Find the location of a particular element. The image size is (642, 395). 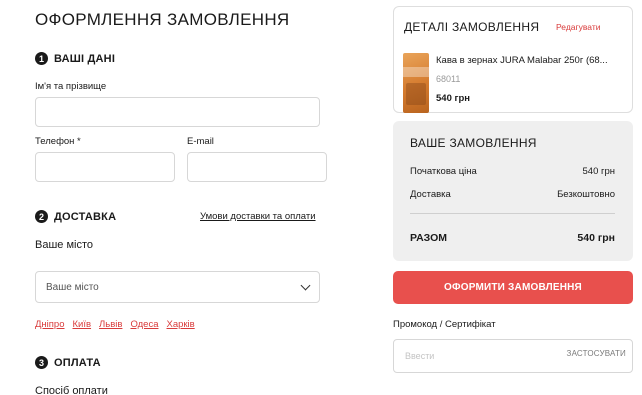

order-summary-title: ВАШЕ ЗАМОВЛЕННЯ is located at coordinates (473, 143).